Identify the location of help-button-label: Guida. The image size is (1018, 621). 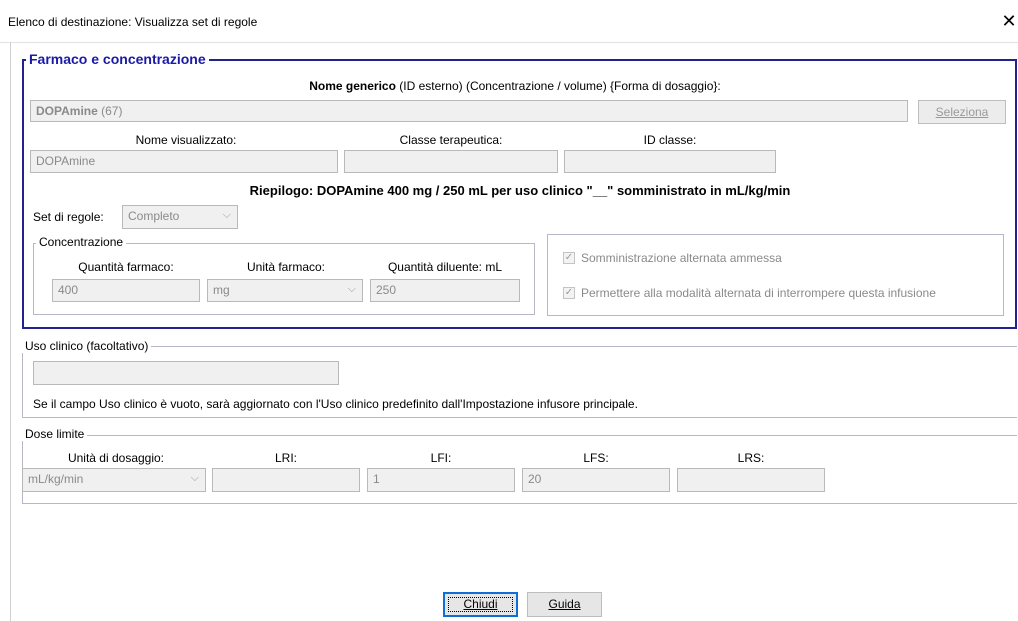
(564, 604).